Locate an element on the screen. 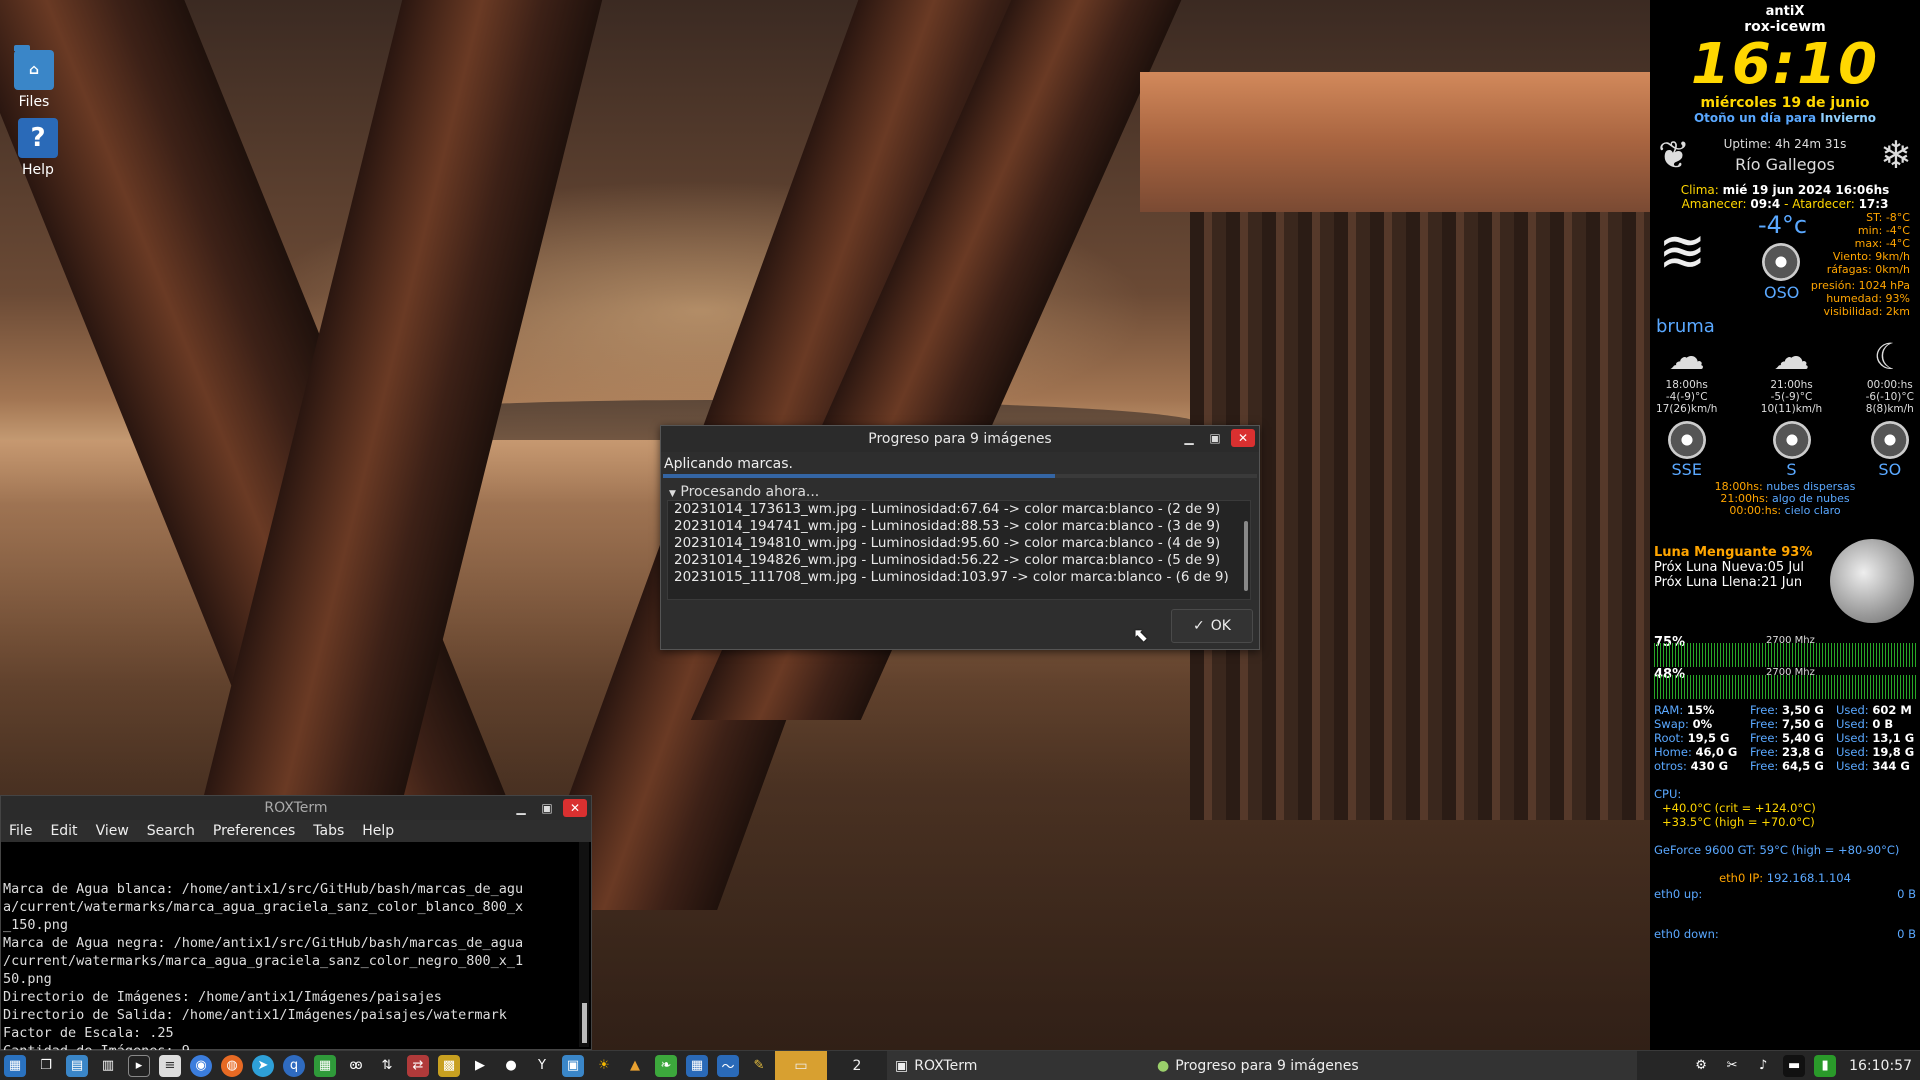 The image size is (1920, 1080). calculator-icon: ▦ is located at coordinates (697, 1065).